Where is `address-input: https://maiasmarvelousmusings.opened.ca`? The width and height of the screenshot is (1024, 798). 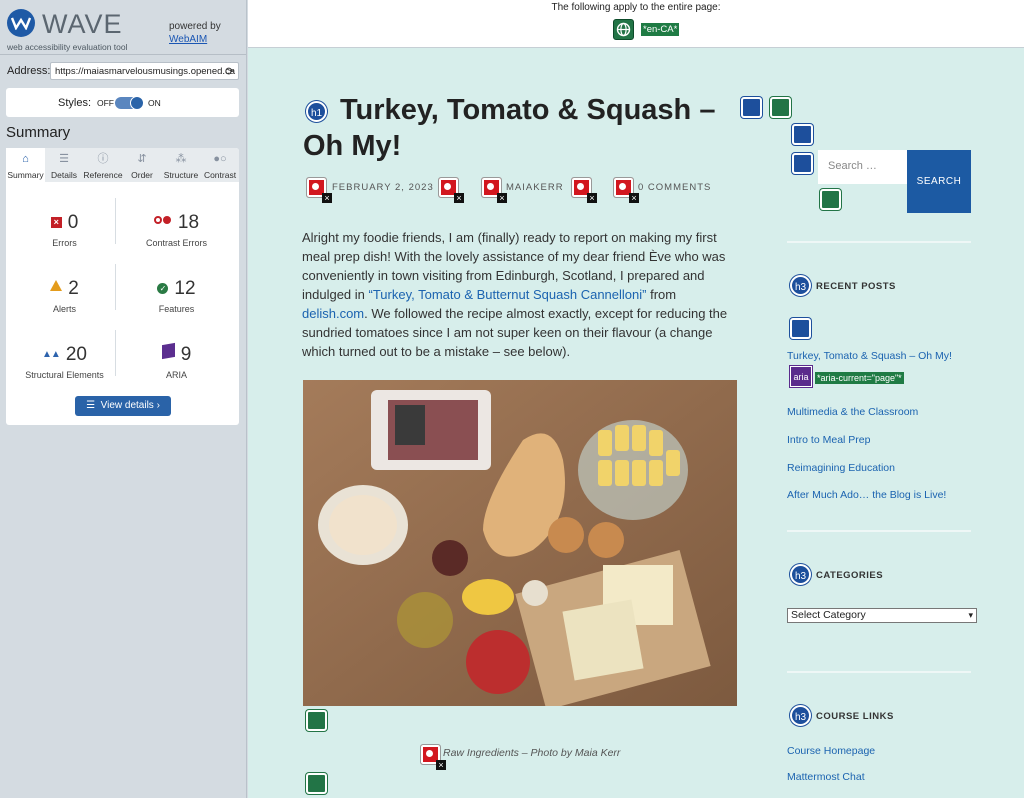 address-input: https://maiasmarvelousmusings.opened.ca is located at coordinates (144, 71).